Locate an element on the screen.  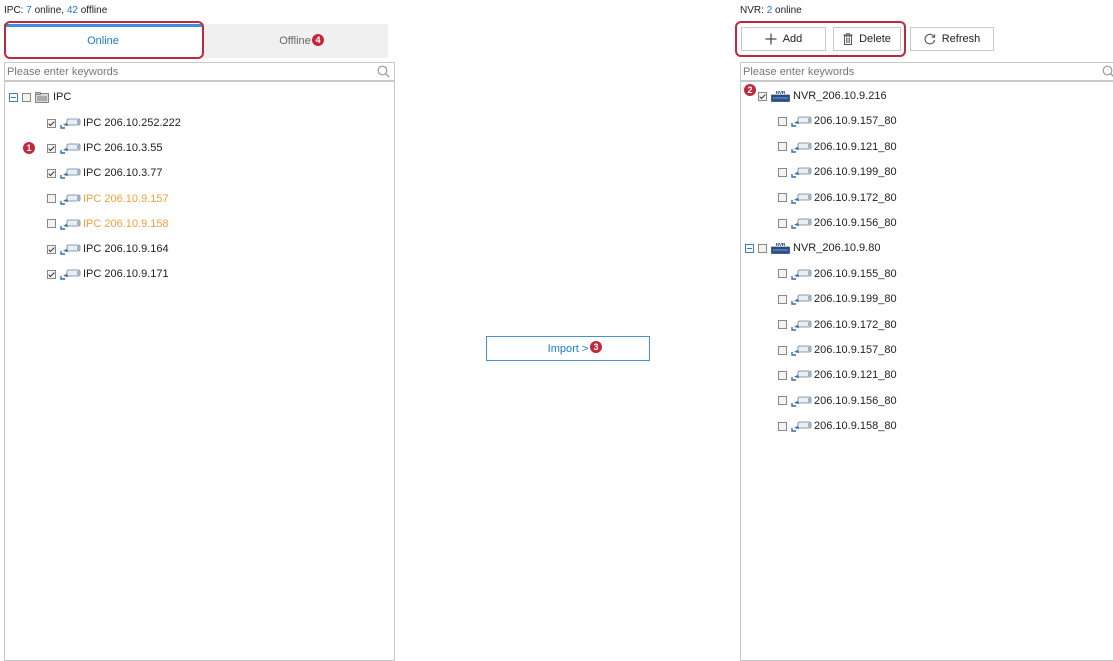
add-button-label: Add is located at coordinates (792, 39).